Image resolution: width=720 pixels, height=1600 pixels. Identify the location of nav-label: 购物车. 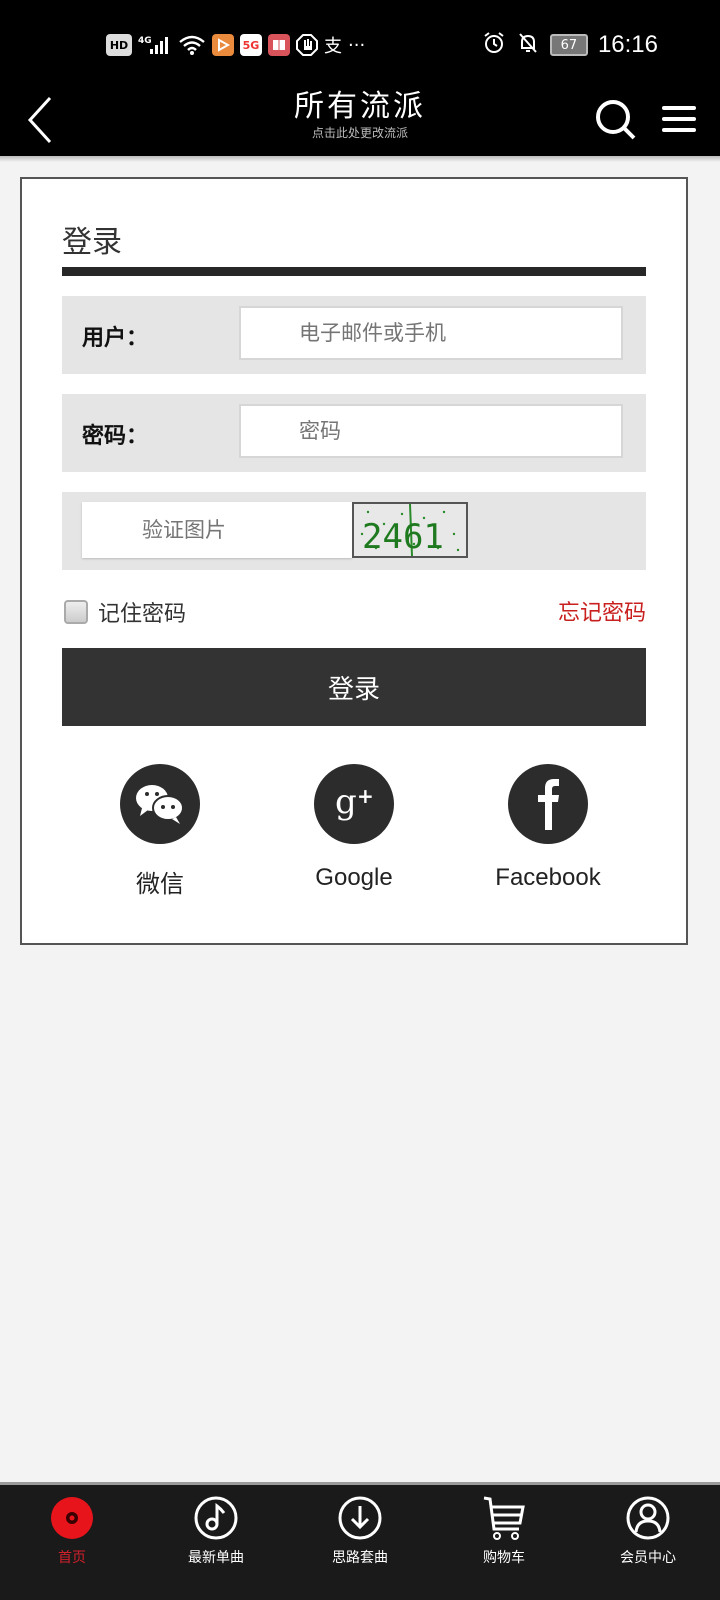
(504, 1558).